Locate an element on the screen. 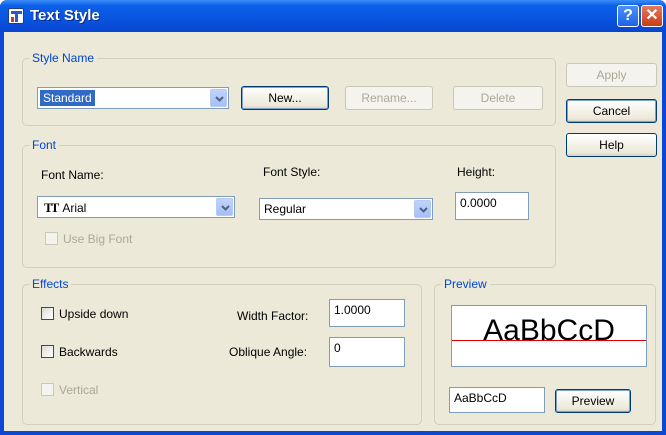  oblique-angle-input: 0 is located at coordinates (367, 352).